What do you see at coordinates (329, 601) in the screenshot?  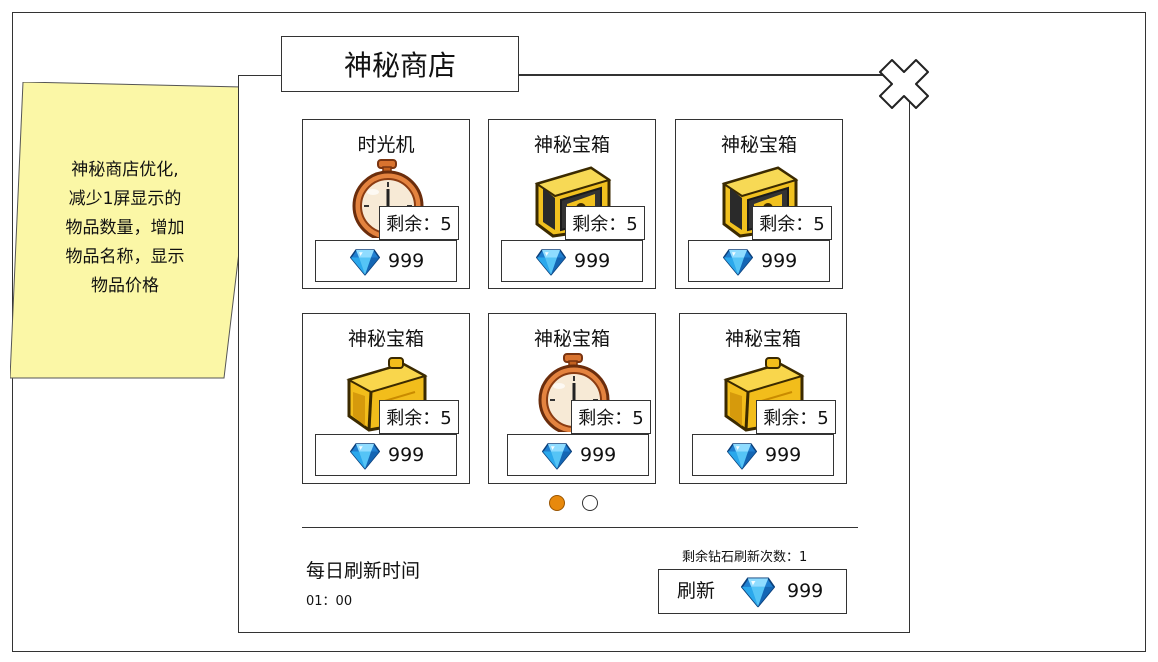 I see `daily-refresh-time: 01：00` at bounding box center [329, 601].